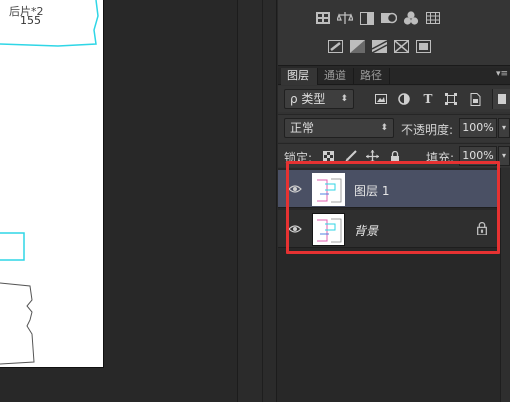  Describe the element at coordinates (427, 130) in the screenshot. I see `opacity-label: 不透明度:` at that location.